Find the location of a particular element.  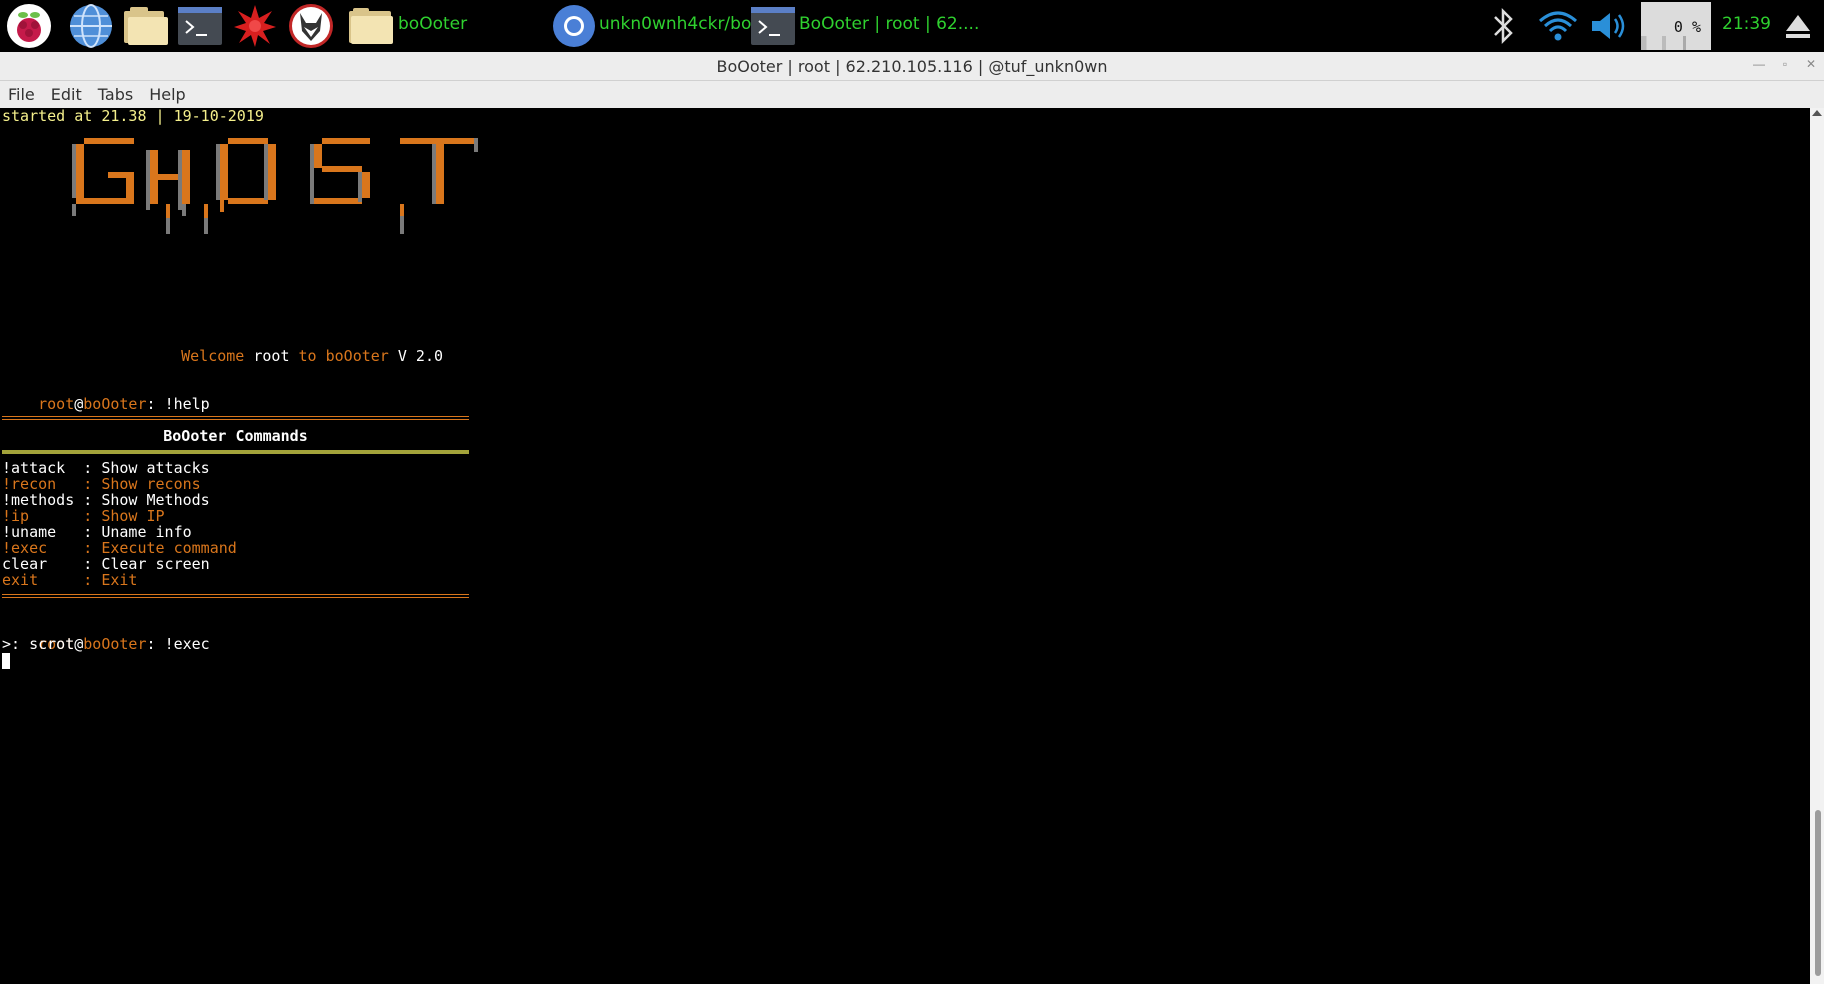

burst-app-icon is located at coordinates (255, 26).